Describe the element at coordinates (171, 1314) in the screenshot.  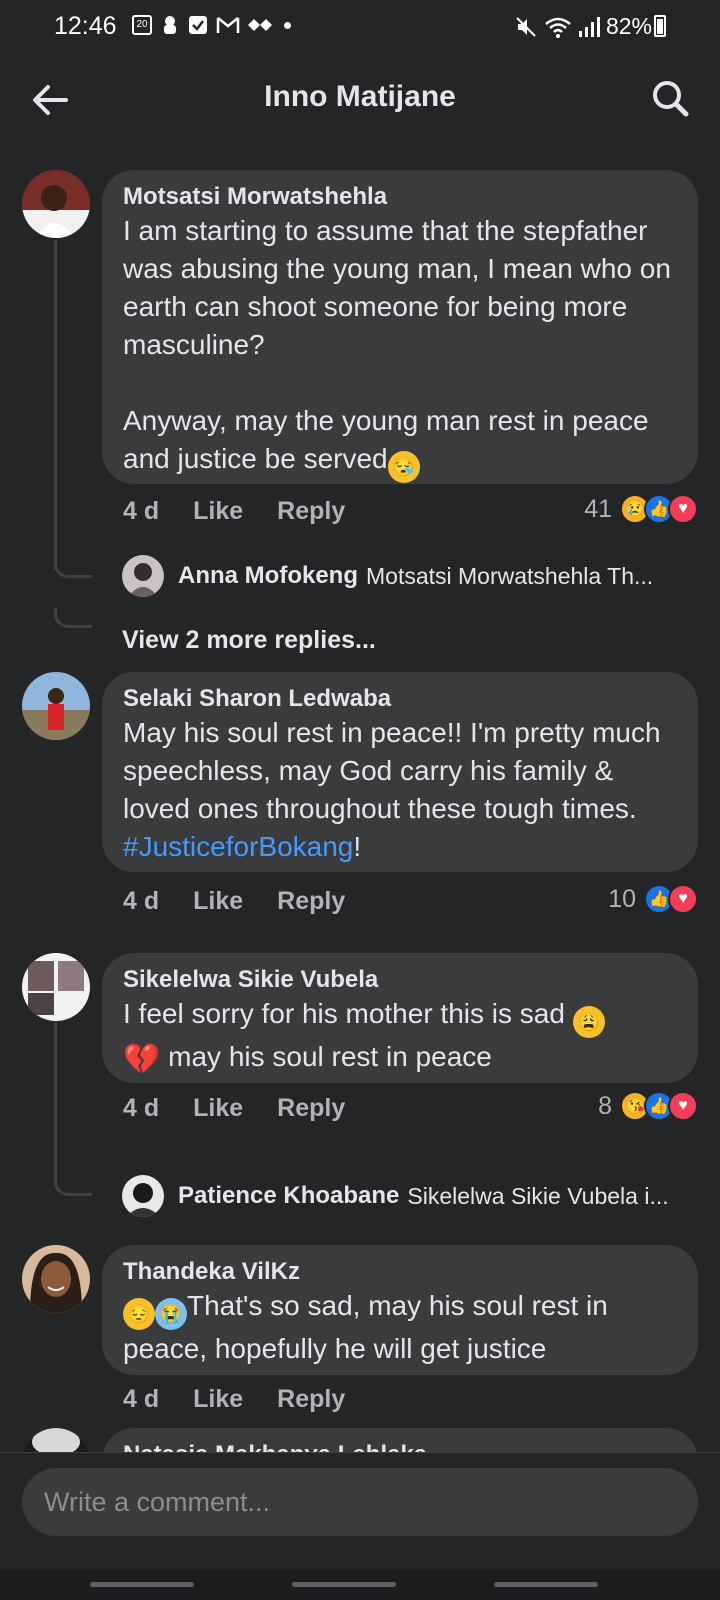
I see `crying-face-emoji: 😭` at that location.